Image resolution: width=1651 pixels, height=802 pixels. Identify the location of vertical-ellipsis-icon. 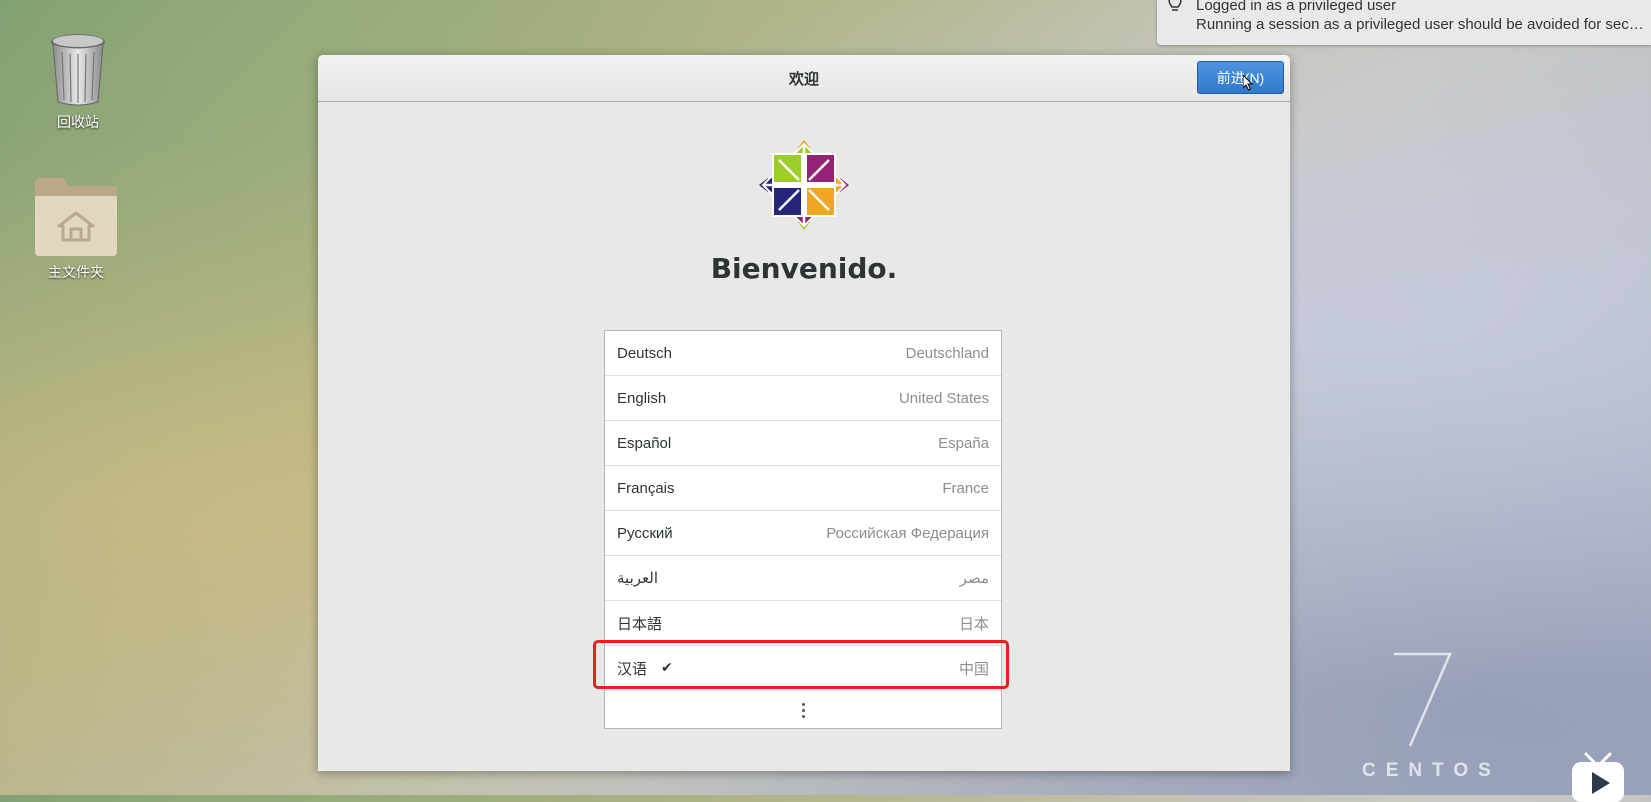
(803, 710).